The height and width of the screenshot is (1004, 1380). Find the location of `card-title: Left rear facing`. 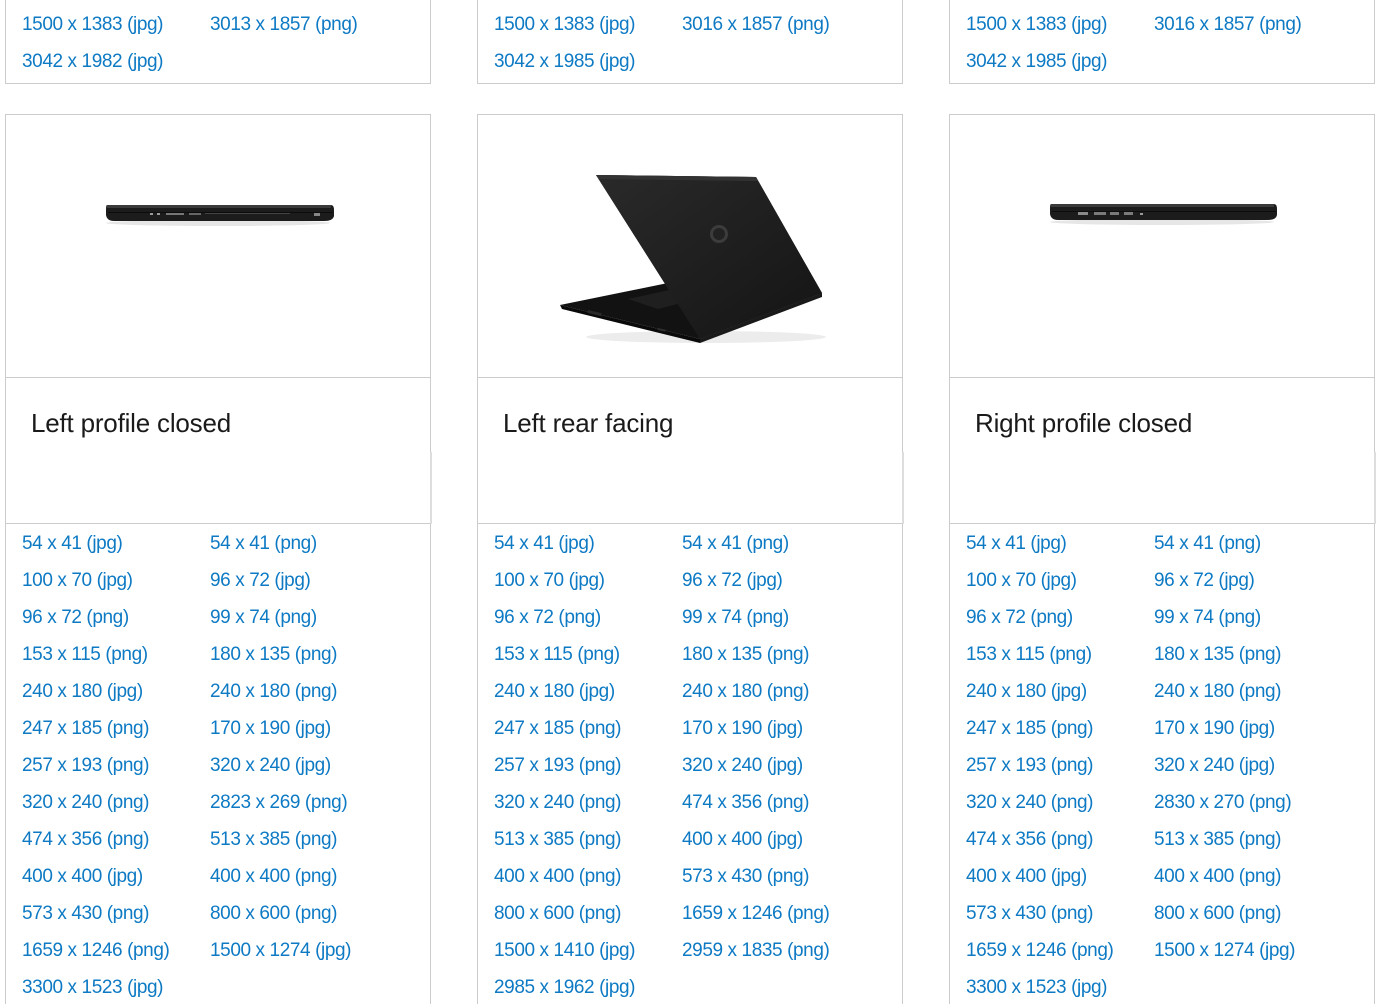

card-title: Left rear facing is located at coordinates (588, 423).